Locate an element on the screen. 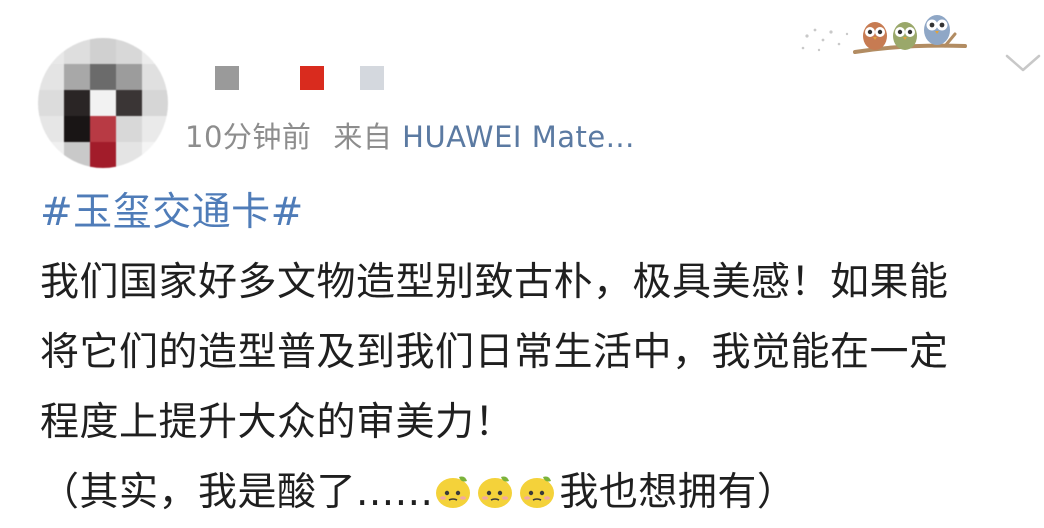  post-line: 程度上提升大众的审美力！ is located at coordinates (277, 422).